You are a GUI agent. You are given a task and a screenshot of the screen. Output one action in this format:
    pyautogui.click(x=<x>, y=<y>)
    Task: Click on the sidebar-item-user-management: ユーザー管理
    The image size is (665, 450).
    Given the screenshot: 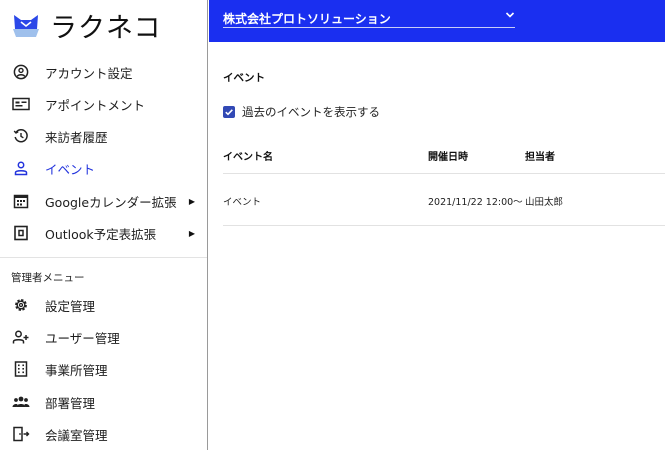 What is the action you would take?
    pyautogui.click(x=103, y=337)
    